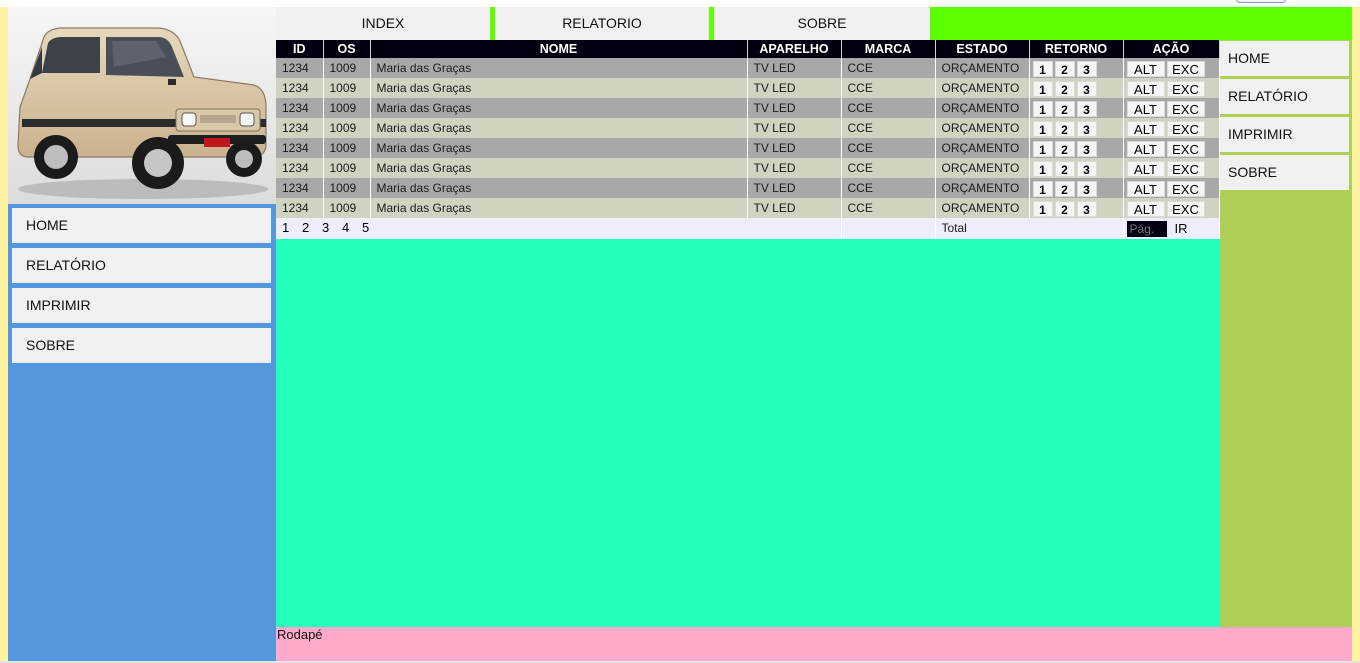  What do you see at coordinates (141, 305) in the screenshot?
I see `left-menu-imprimir: IMPRIMIR` at bounding box center [141, 305].